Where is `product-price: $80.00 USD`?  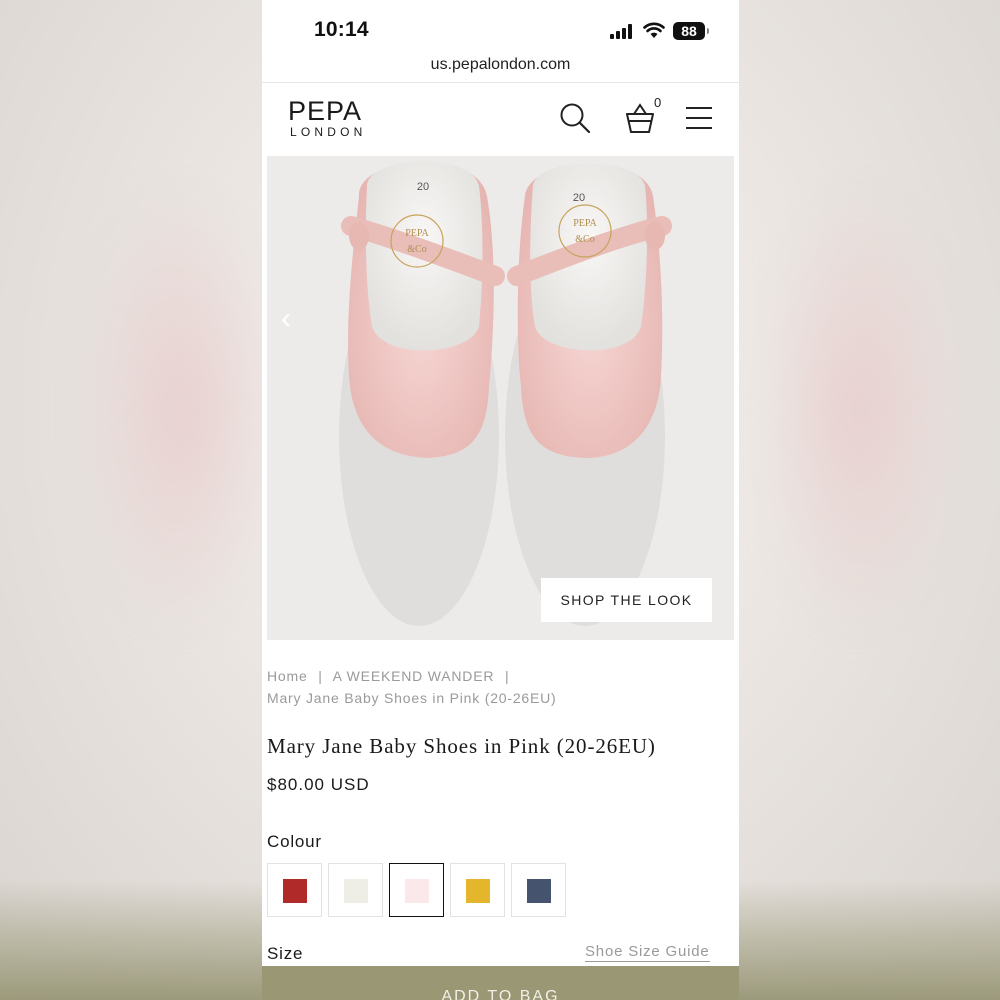 product-price: $80.00 USD is located at coordinates (318, 784).